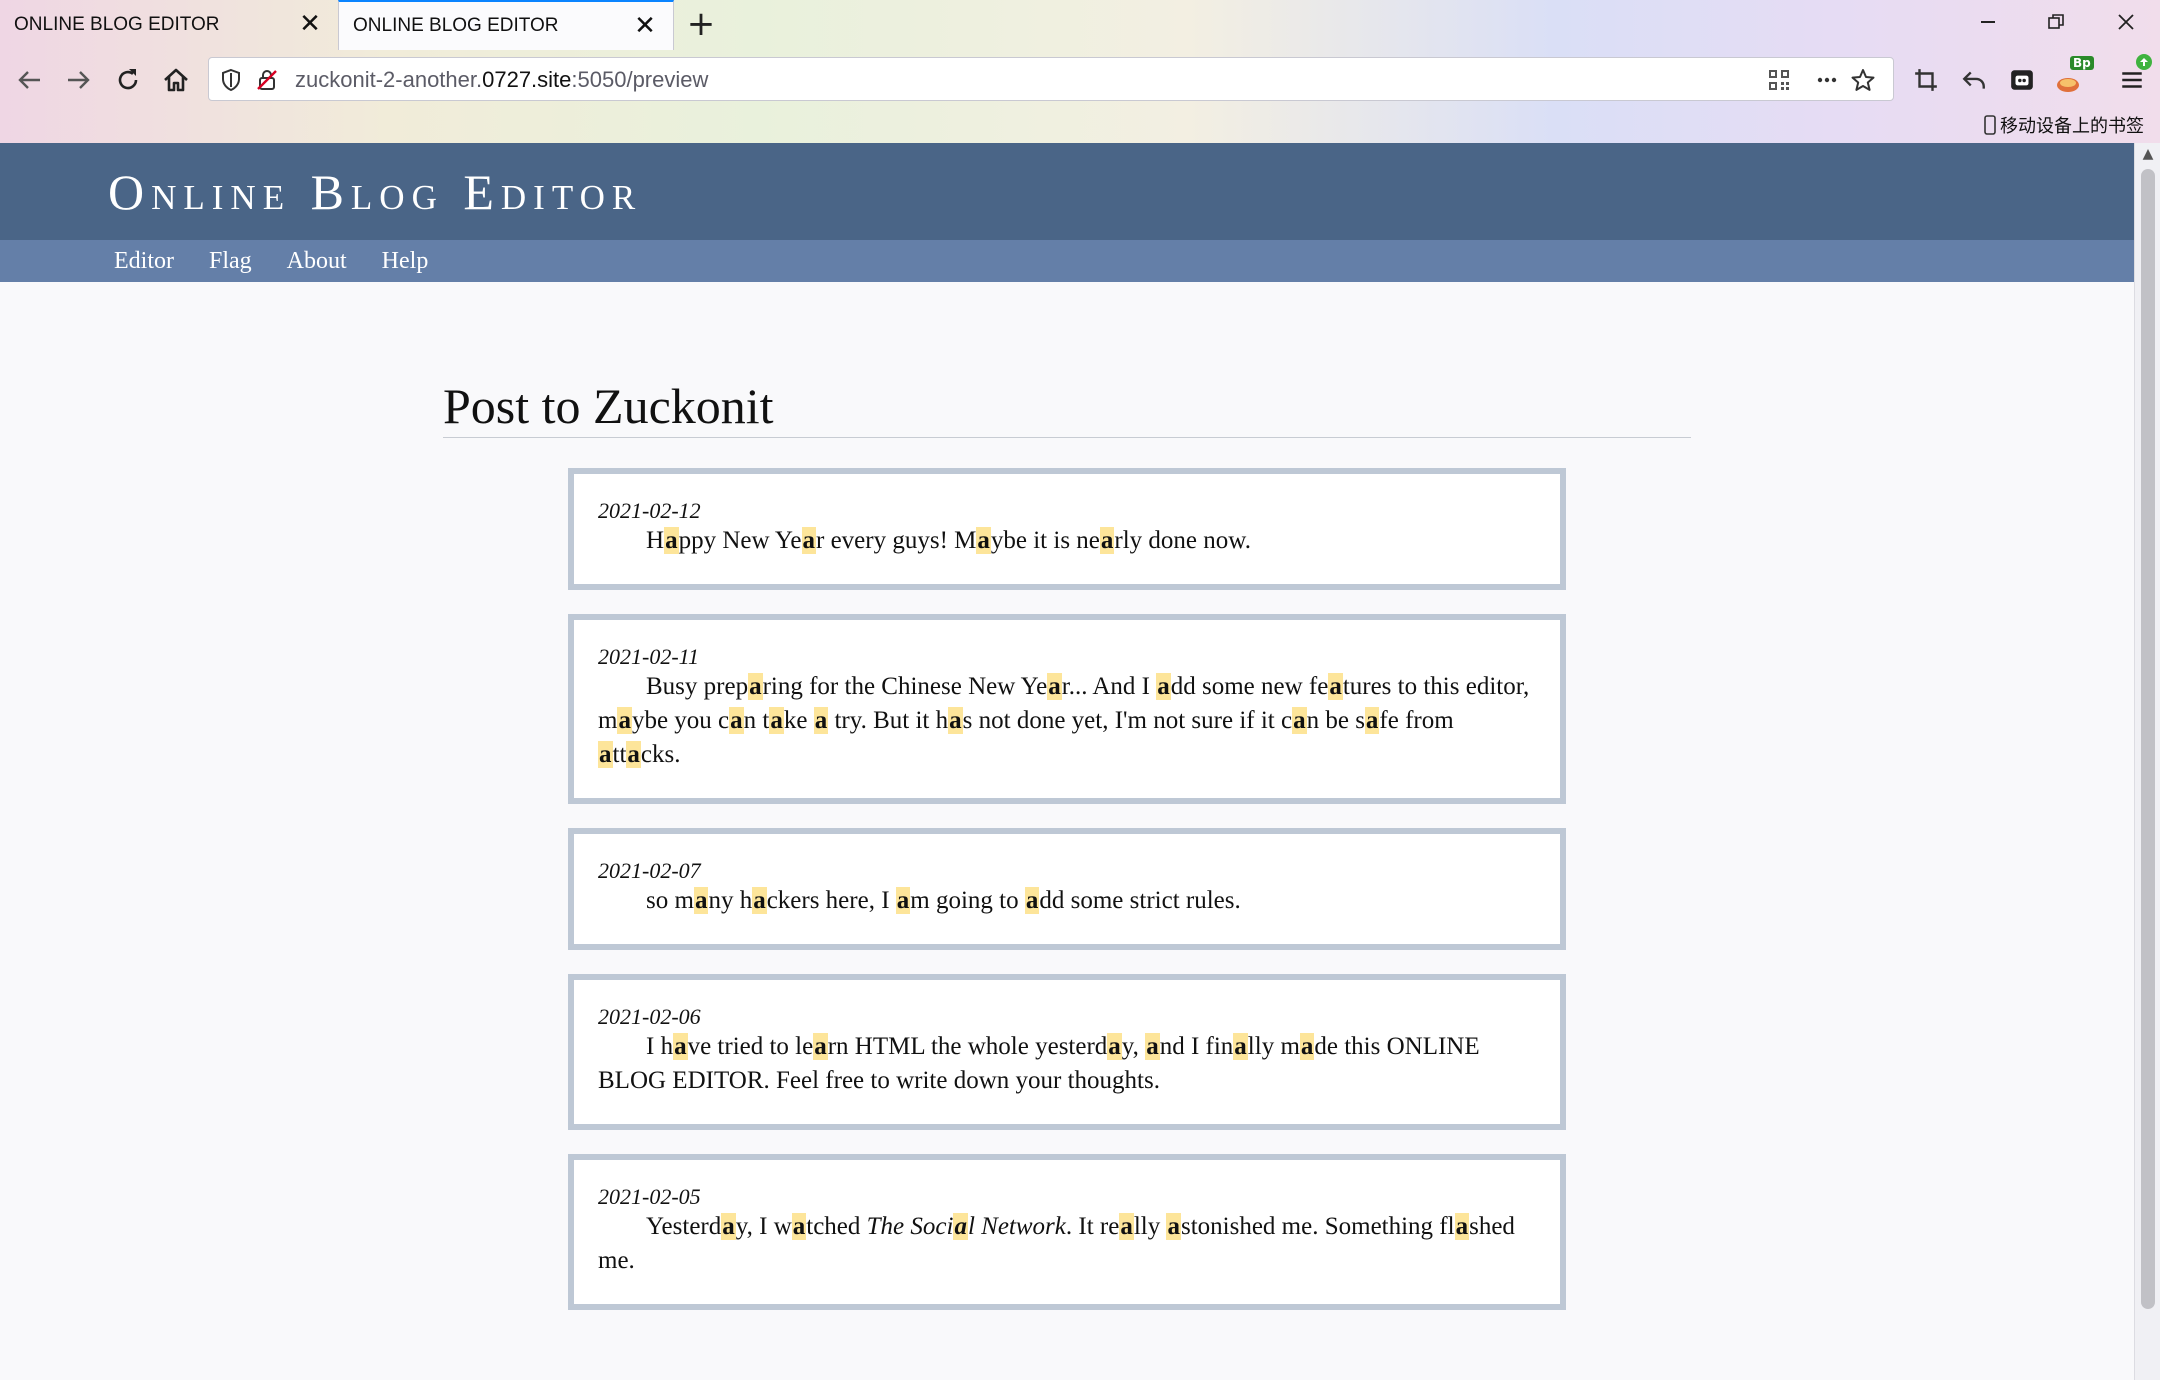  Describe the element at coordinates (1150, 1226) in the screenshot. I see `post-text: lly` at that location.